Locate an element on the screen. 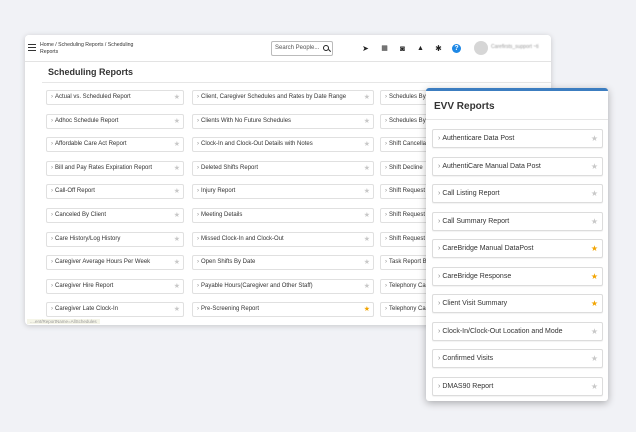 The height and width of the screenshot is (432, 636). report-item: › CareBridge Manual DataPost ★ is located at coordinates (517, 248).